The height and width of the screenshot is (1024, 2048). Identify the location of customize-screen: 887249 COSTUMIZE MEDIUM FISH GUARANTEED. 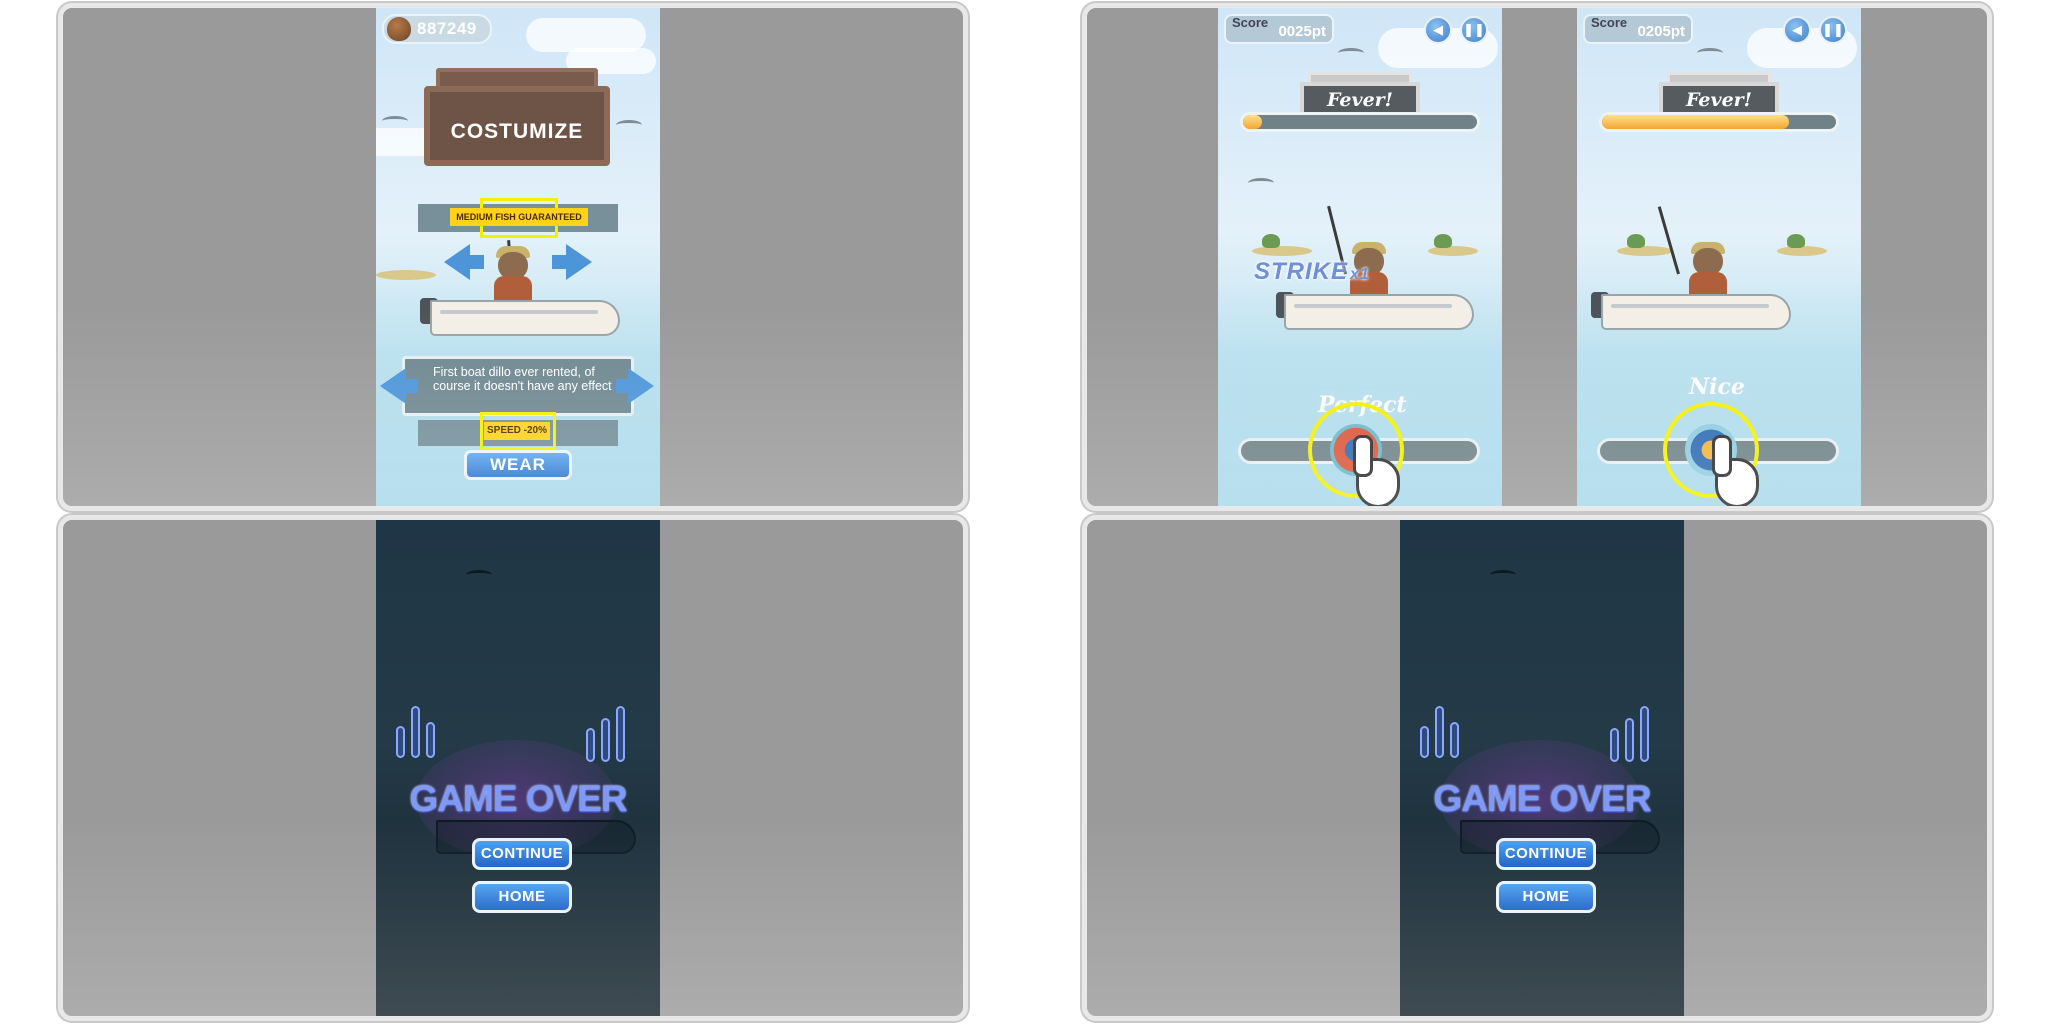
(518, 257).